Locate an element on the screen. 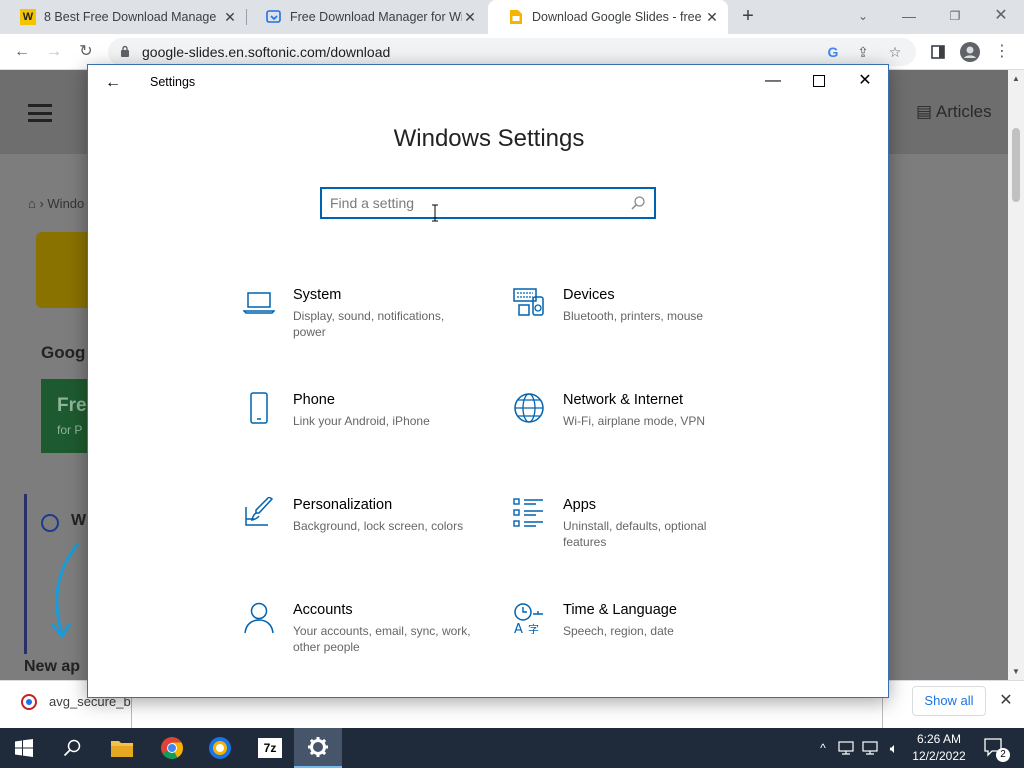 This screenshot has height=768, width=1024. apps-list-icon is located at coordinates (528, 512).